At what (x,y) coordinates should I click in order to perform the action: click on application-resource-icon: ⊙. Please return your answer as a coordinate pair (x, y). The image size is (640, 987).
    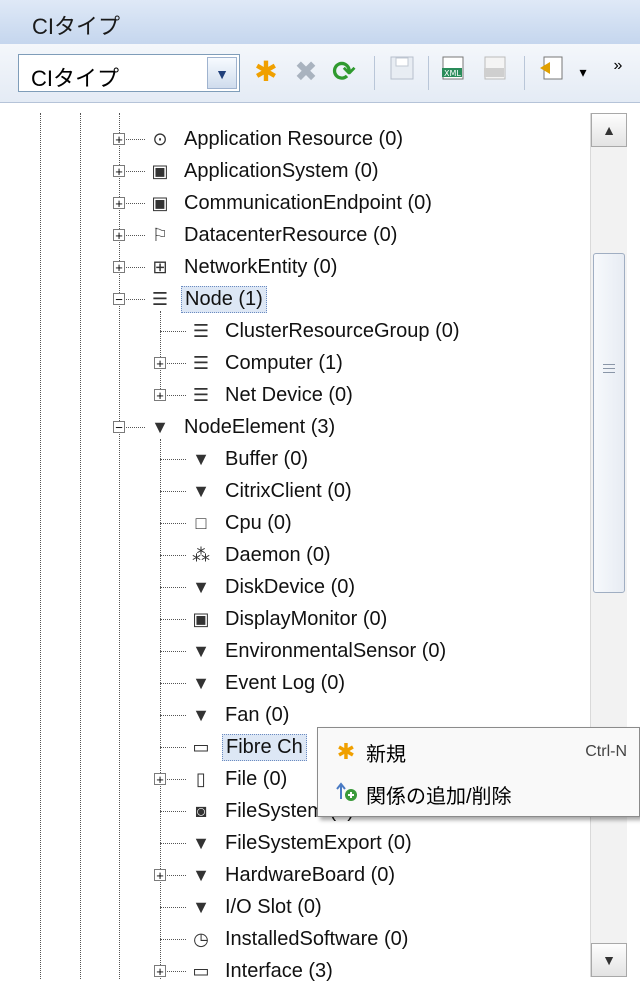
    Looking at the image, I should click on (160, 138).